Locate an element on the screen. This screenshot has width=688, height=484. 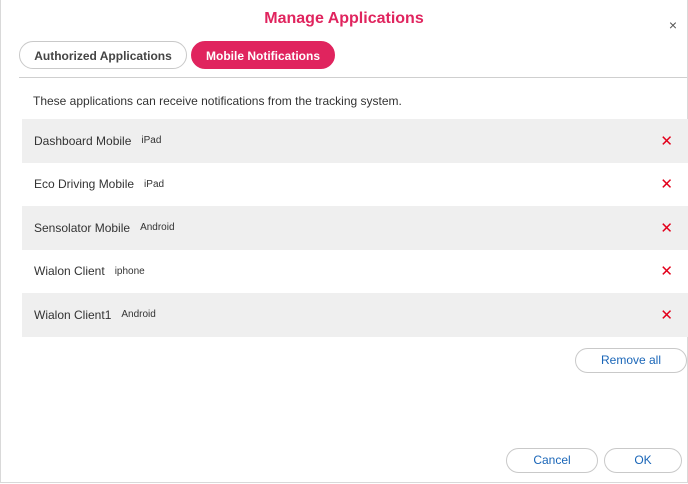
cancel-button: Cancel is located at coordinates (552, 460).